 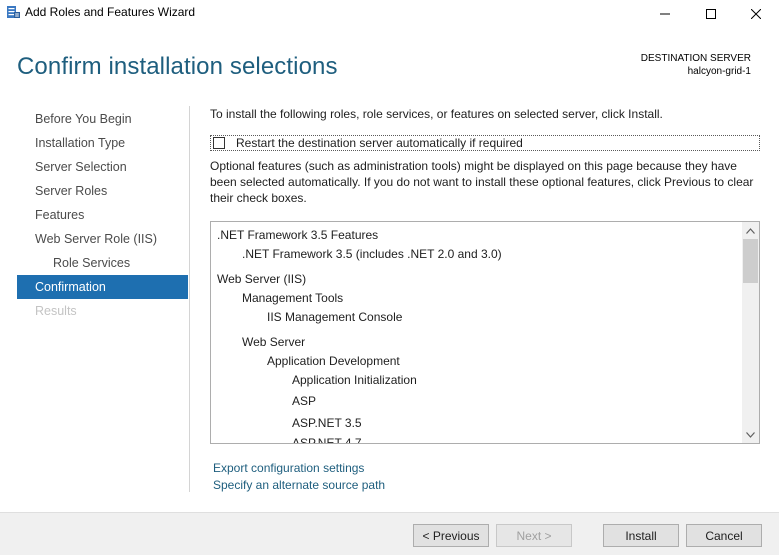 I want to click on close-button, so click(x=756, y=13).